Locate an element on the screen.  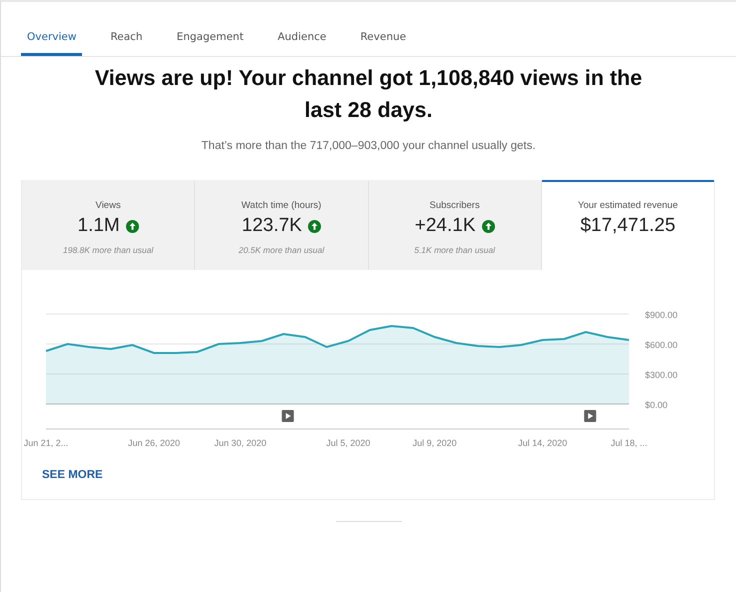
metric-note: 20.5K more than usual is located at coordinates (281, 250).